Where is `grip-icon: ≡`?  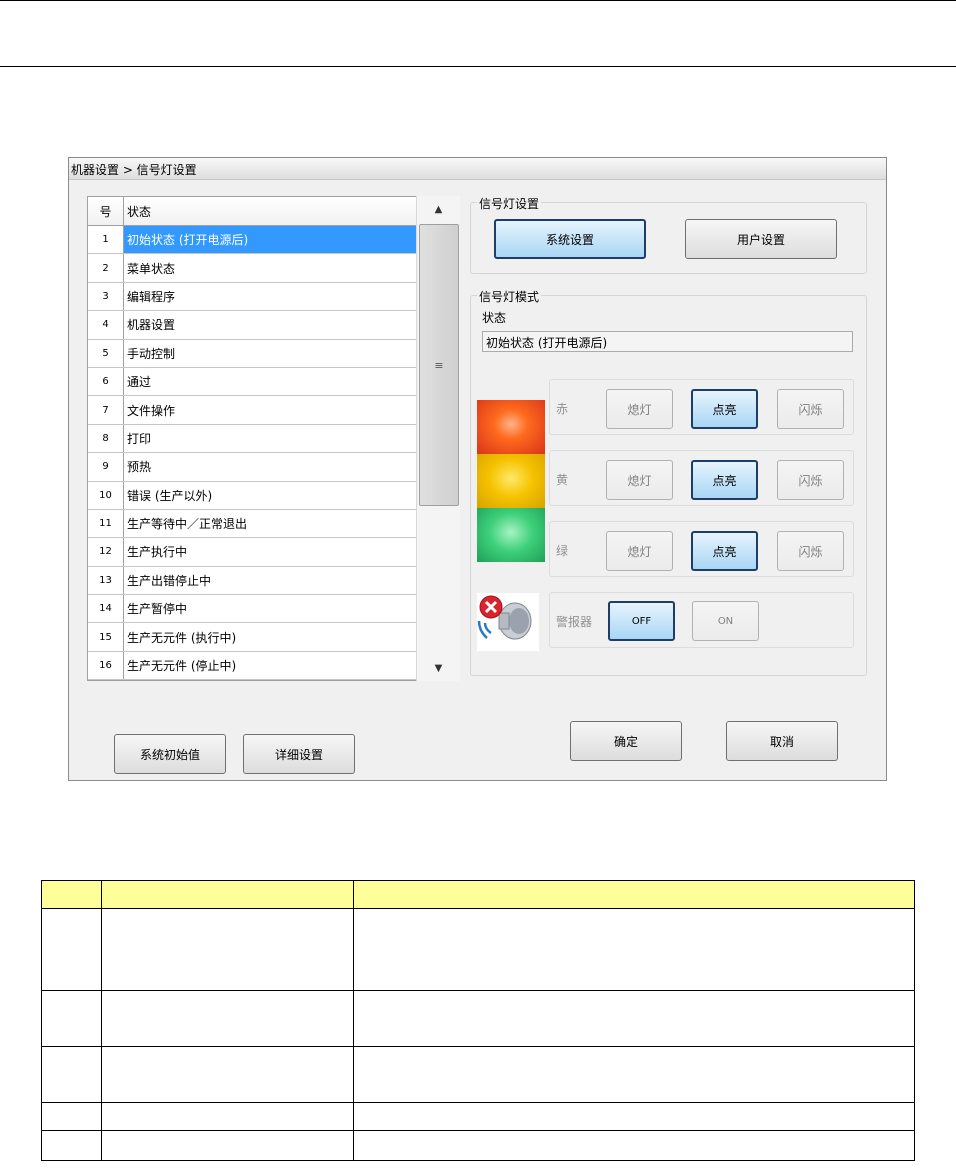 grip-icon: ≡ is located at coordinates (439, 365).